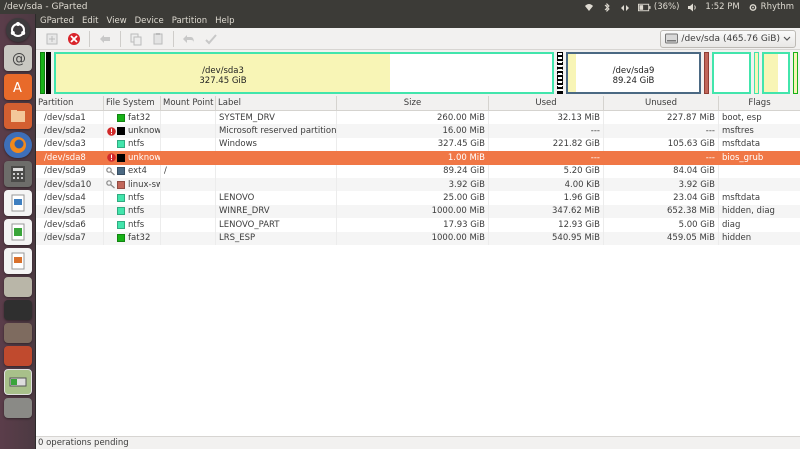 This screenshot has width=800, height=449. I want to click on table-row: /dev/sda8unknown1.00 MiB------bios_grub, so click(418, 158).